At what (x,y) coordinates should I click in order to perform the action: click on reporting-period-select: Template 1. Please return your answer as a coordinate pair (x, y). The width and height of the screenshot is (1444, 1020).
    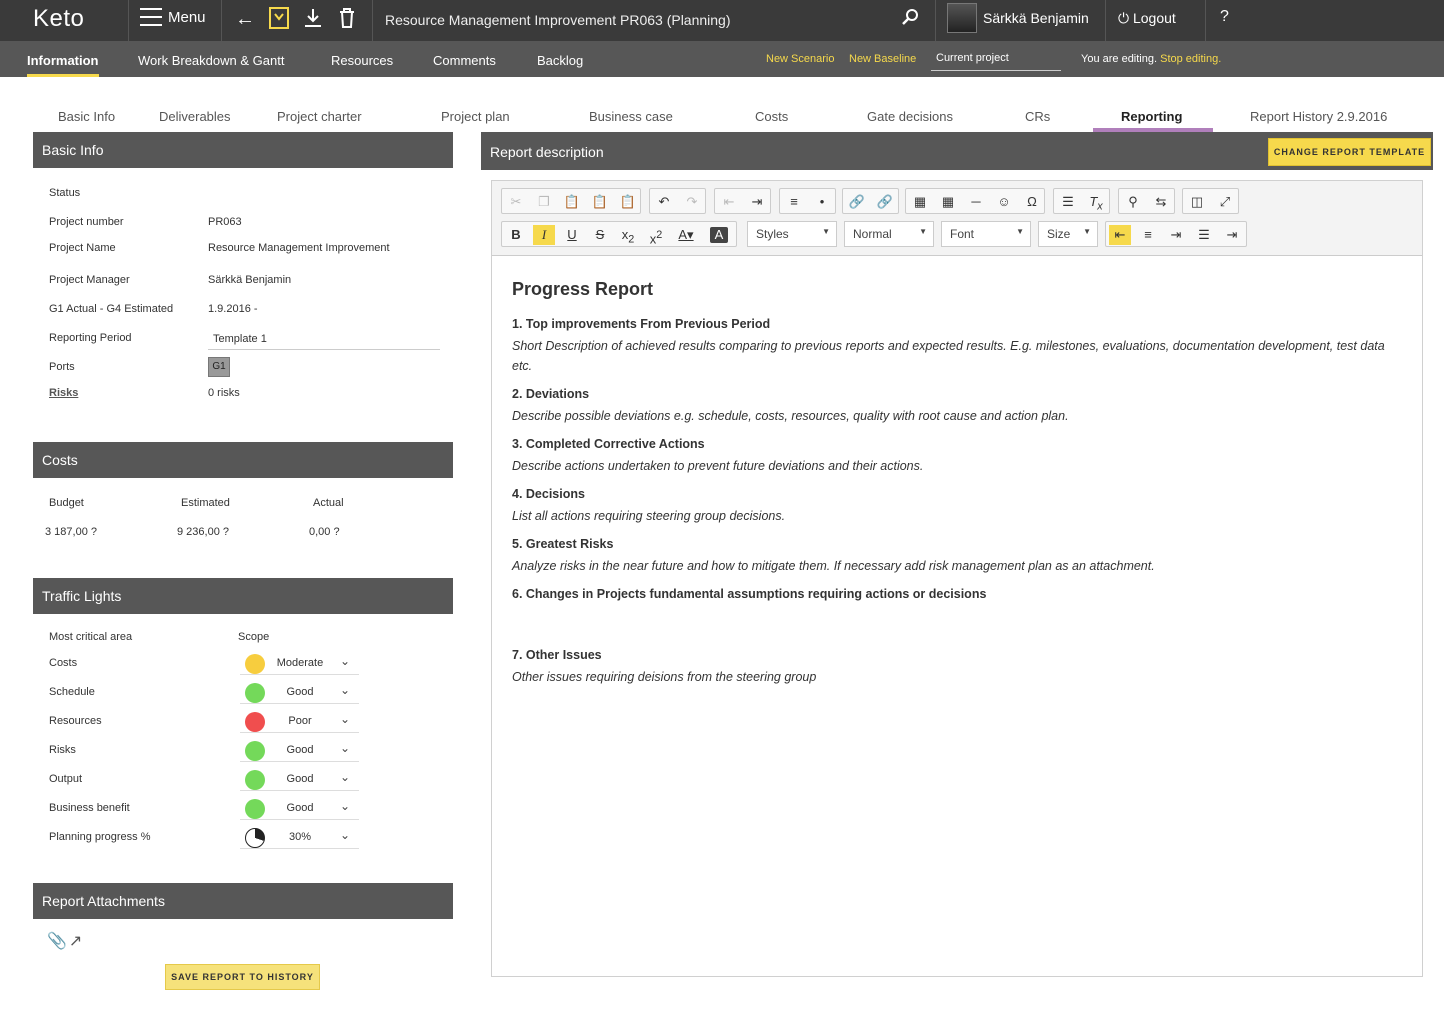
    Looking at the image, I should click on (240, 339).